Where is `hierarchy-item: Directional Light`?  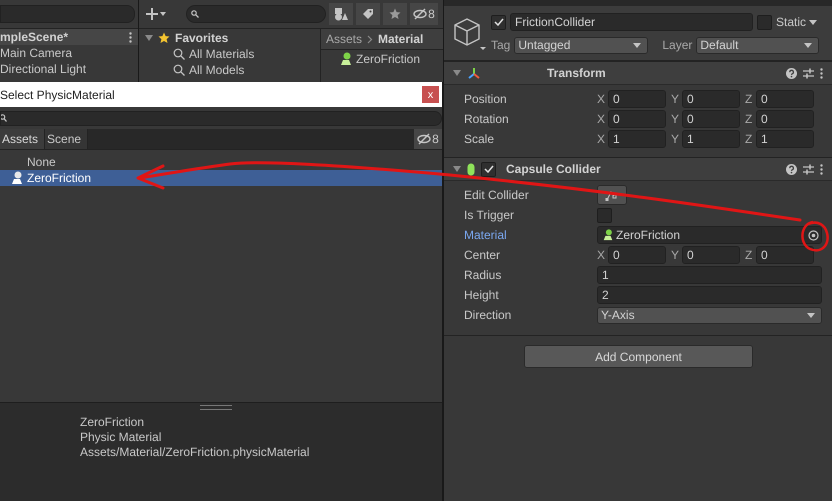 hierarchy-item: Directional Light is located at coordinates (69, 69).